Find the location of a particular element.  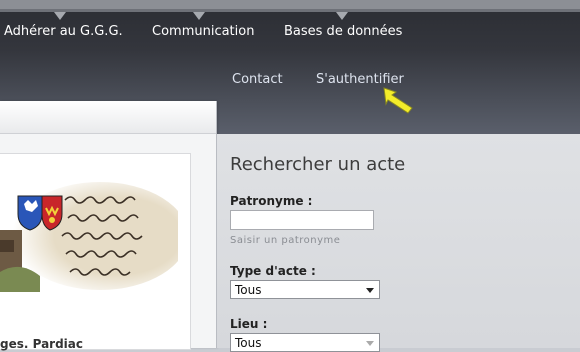

nav-item-communication: Communication is located at coordinates (203, 31).